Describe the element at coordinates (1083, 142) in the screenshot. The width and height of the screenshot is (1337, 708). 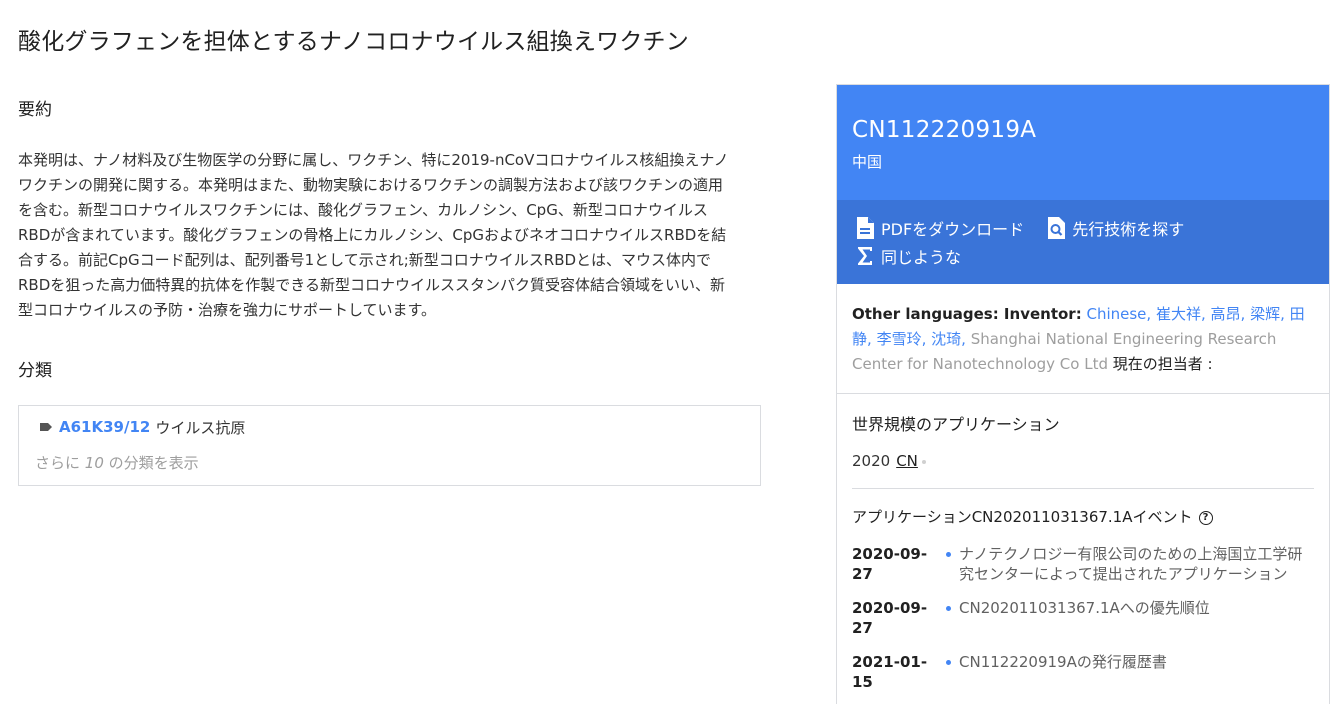
I see `panel-header: CN112220919A 中国` at that location.